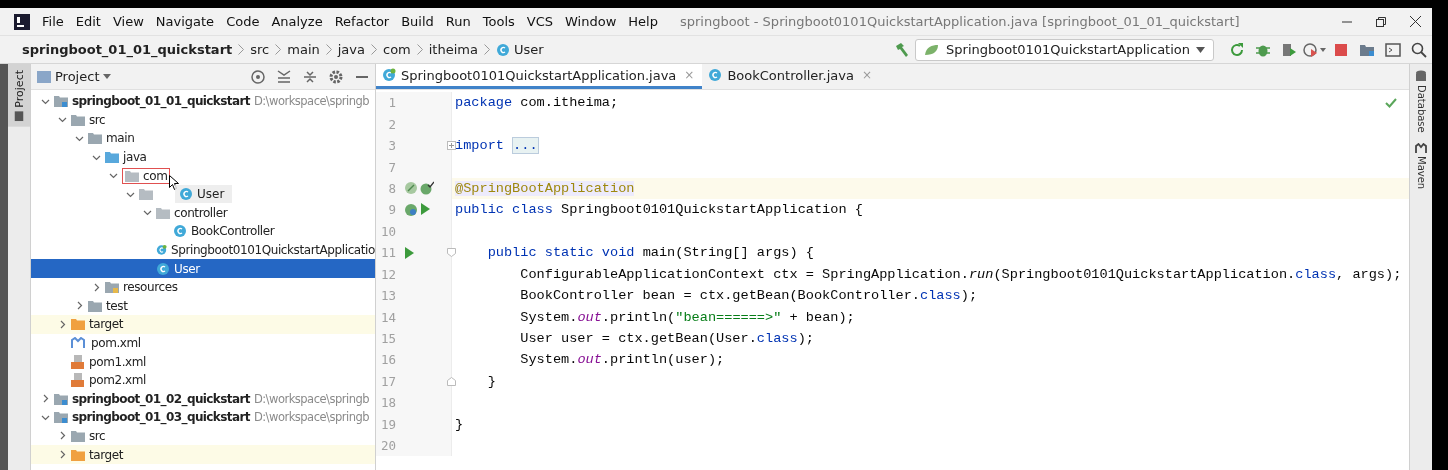 The image size is (1448, 470). Describe the element at coordinates (387, 317) in the screenshot. I see `line-number: 14` at that location.